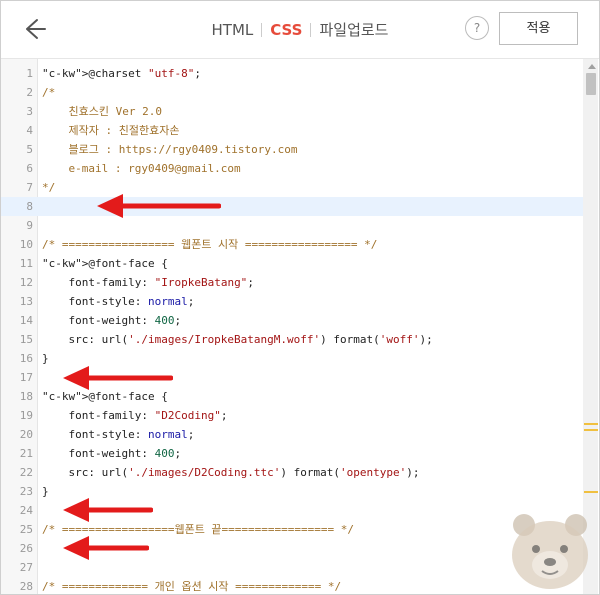 This screenshot has width=600, height=595. What do you see at coordinates (102, 111) in the screenshot?
I see `line-text: 친효스킨 Ver 2.0` at bounding box center [102, 111].